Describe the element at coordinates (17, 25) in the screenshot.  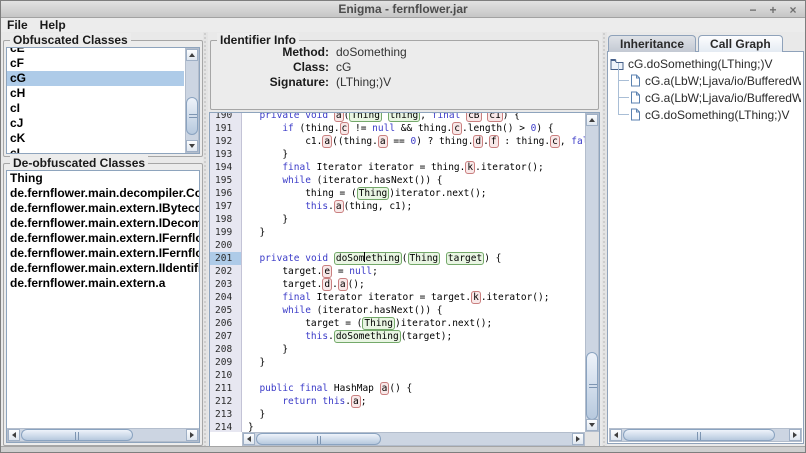
I see `menu-item-file: File` at that location.